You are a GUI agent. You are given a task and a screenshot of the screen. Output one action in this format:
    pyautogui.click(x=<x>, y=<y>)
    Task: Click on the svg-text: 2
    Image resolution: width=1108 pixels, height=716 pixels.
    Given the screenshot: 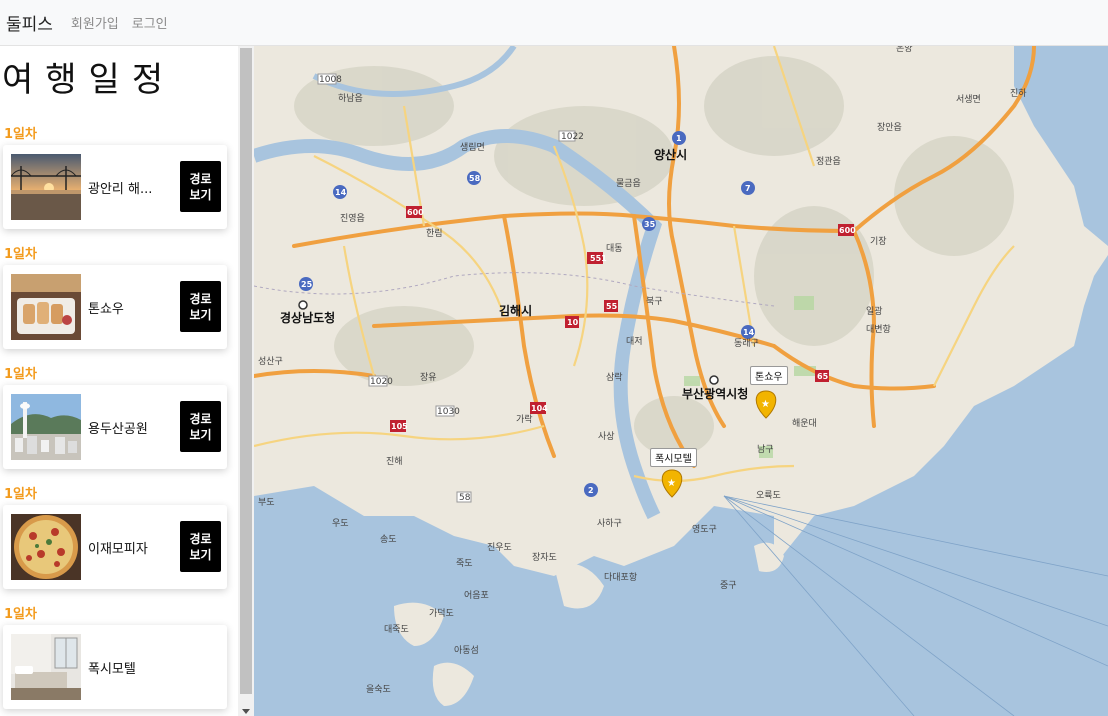 What is the action you would take?
    pyautogui.click(x=591, y=490)
    